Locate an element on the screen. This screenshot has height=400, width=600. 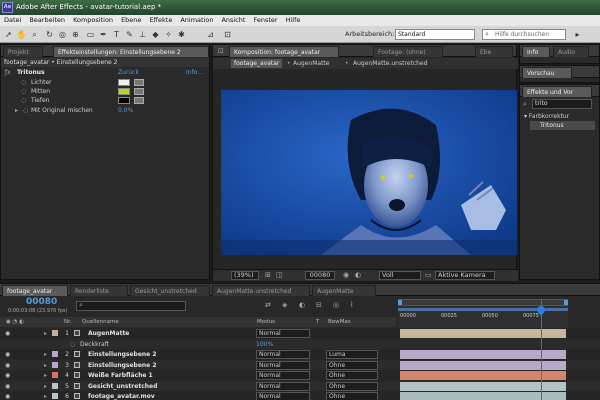
camera-tool-icon: ◎ is located at coordinates (62, 34).